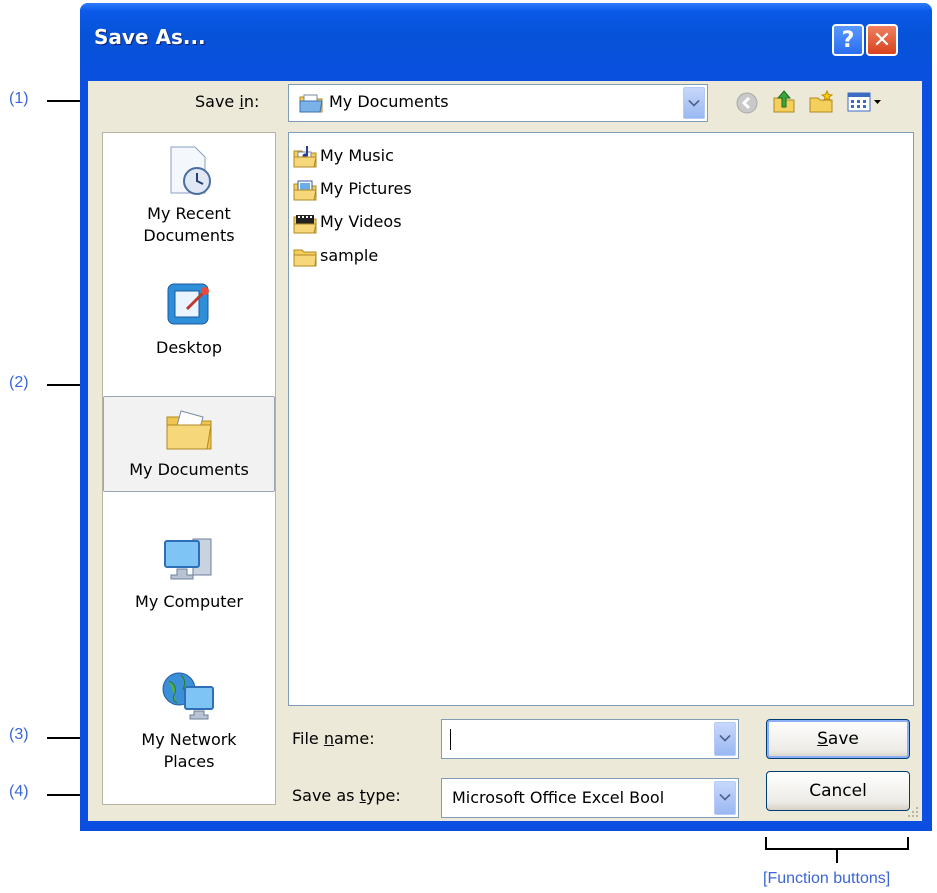 This screenshot has height=893, width=937. What do you see at coordinates (343, 156) in the screenshot?
I see `list-item-my-music: My Music` at bounding box center [343, 156].